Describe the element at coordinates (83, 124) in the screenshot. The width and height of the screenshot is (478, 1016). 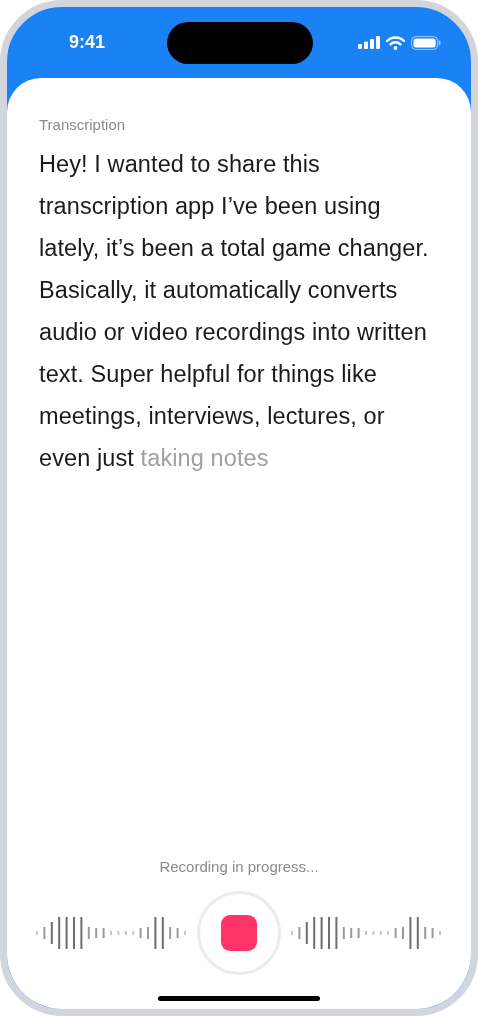
I see `section-label: Transcription` at that location.